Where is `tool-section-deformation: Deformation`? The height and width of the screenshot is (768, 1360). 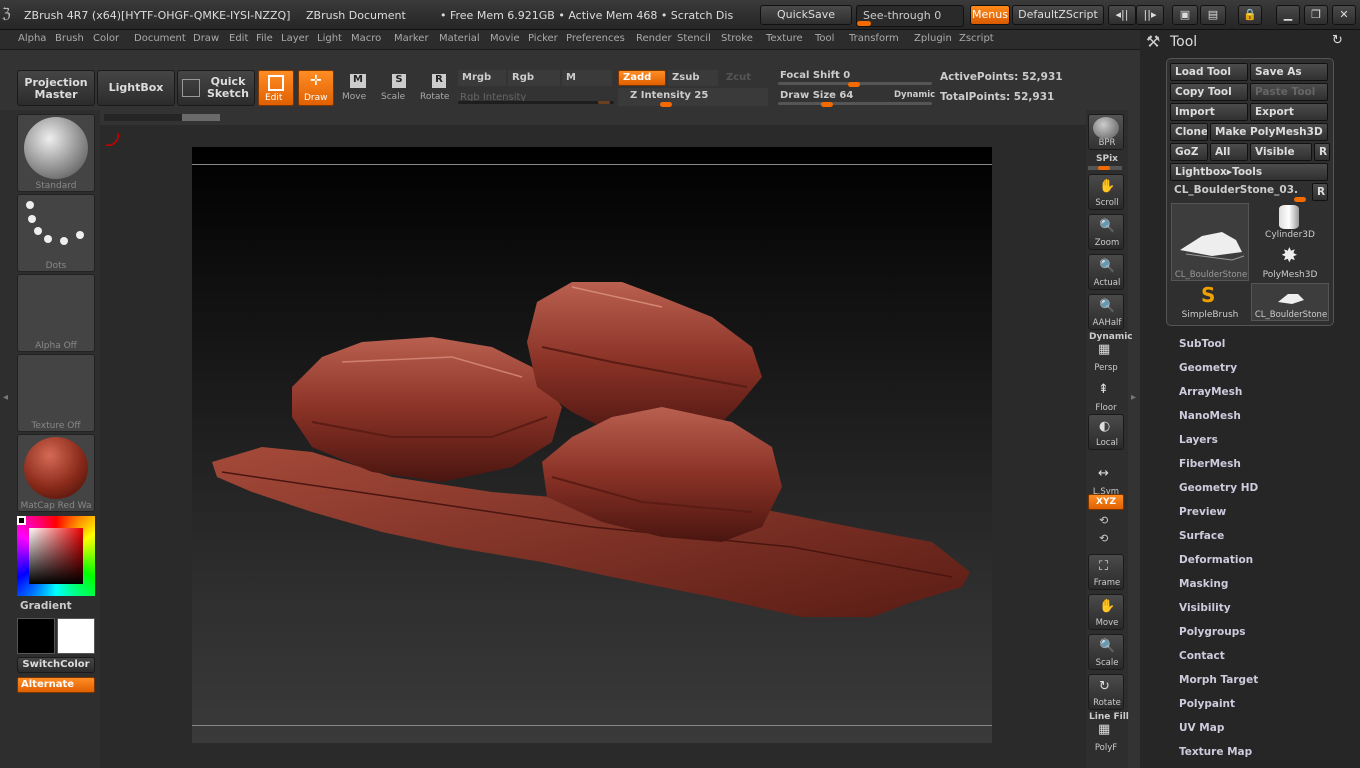 tool-section-deformation: Deformation is located at coordinates (1216, 560).